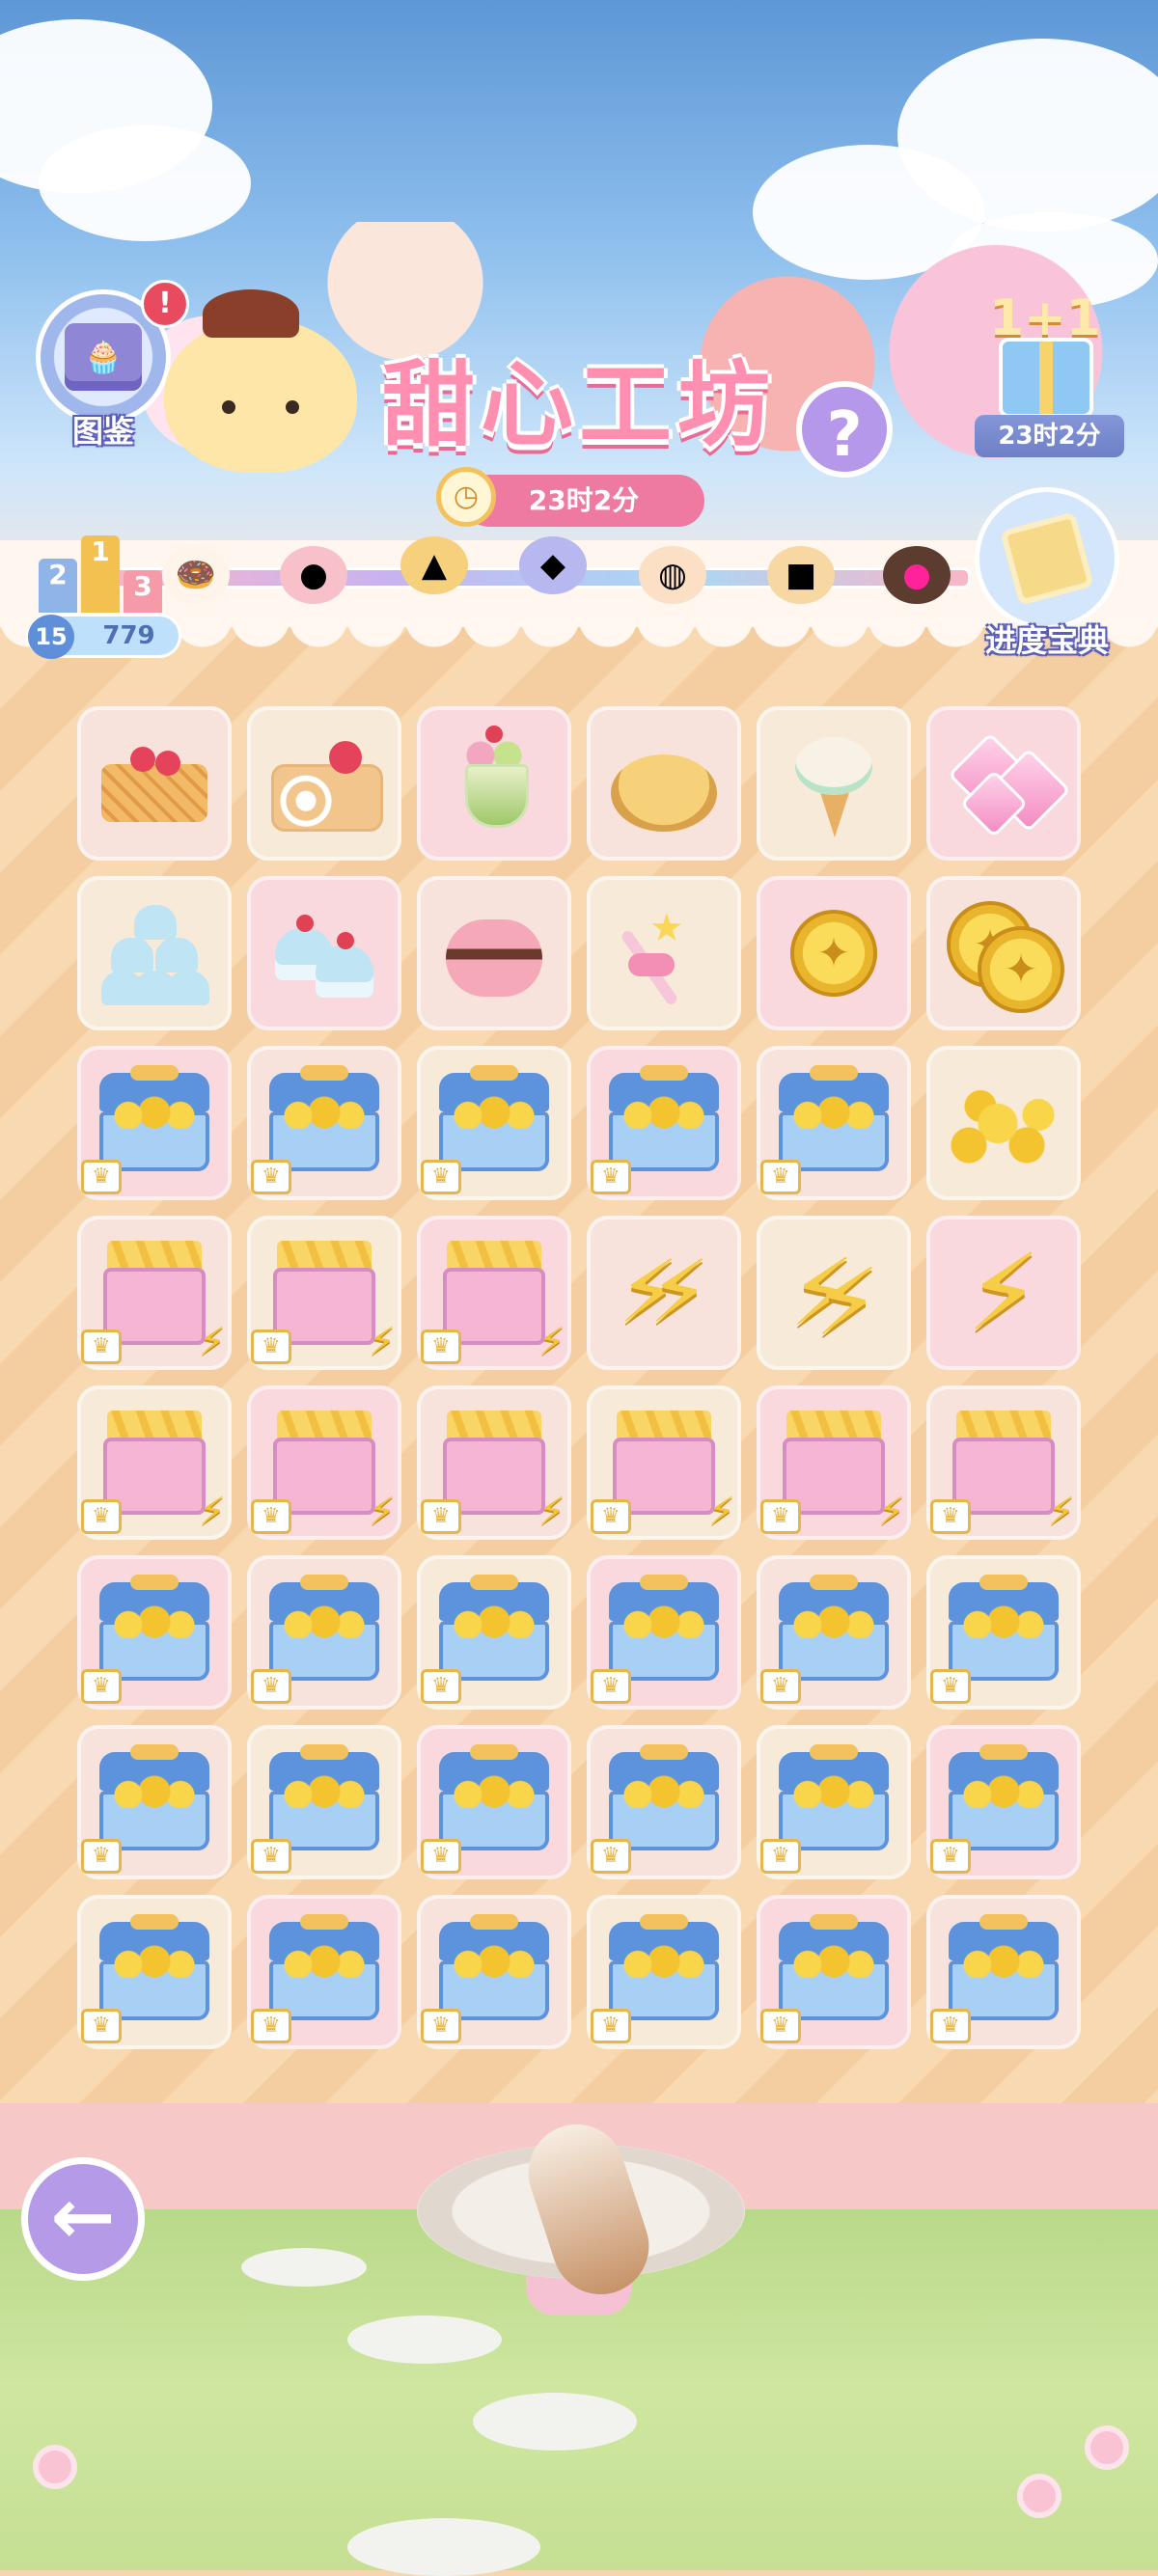 This screenshot has width=1158, height=2576. What do you see at coordinates (1003, 953) in the screenshot?
I see `board-cell: ✦✦` at bounding box center [1003, 953].